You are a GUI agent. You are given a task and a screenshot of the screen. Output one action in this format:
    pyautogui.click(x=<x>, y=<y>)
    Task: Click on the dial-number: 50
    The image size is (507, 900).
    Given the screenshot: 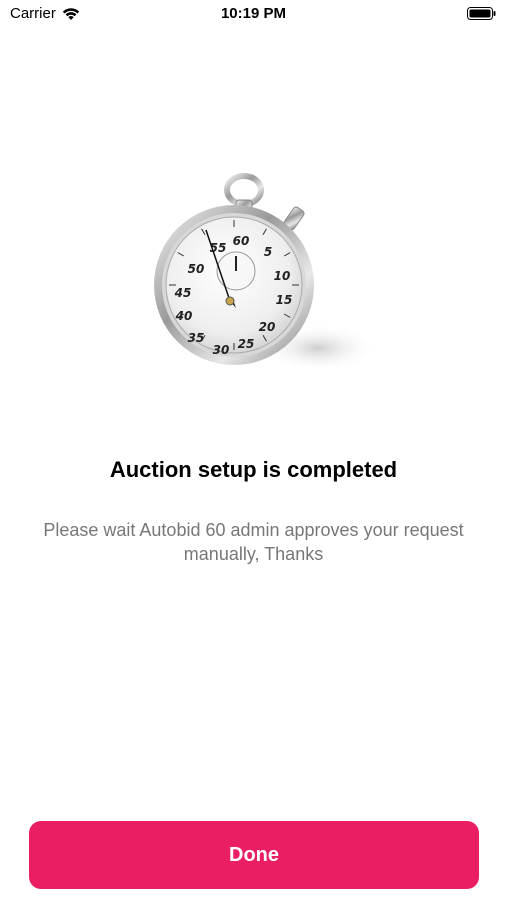 What is the action you would take?
    pyautogui.click(x=196, y=269)
    